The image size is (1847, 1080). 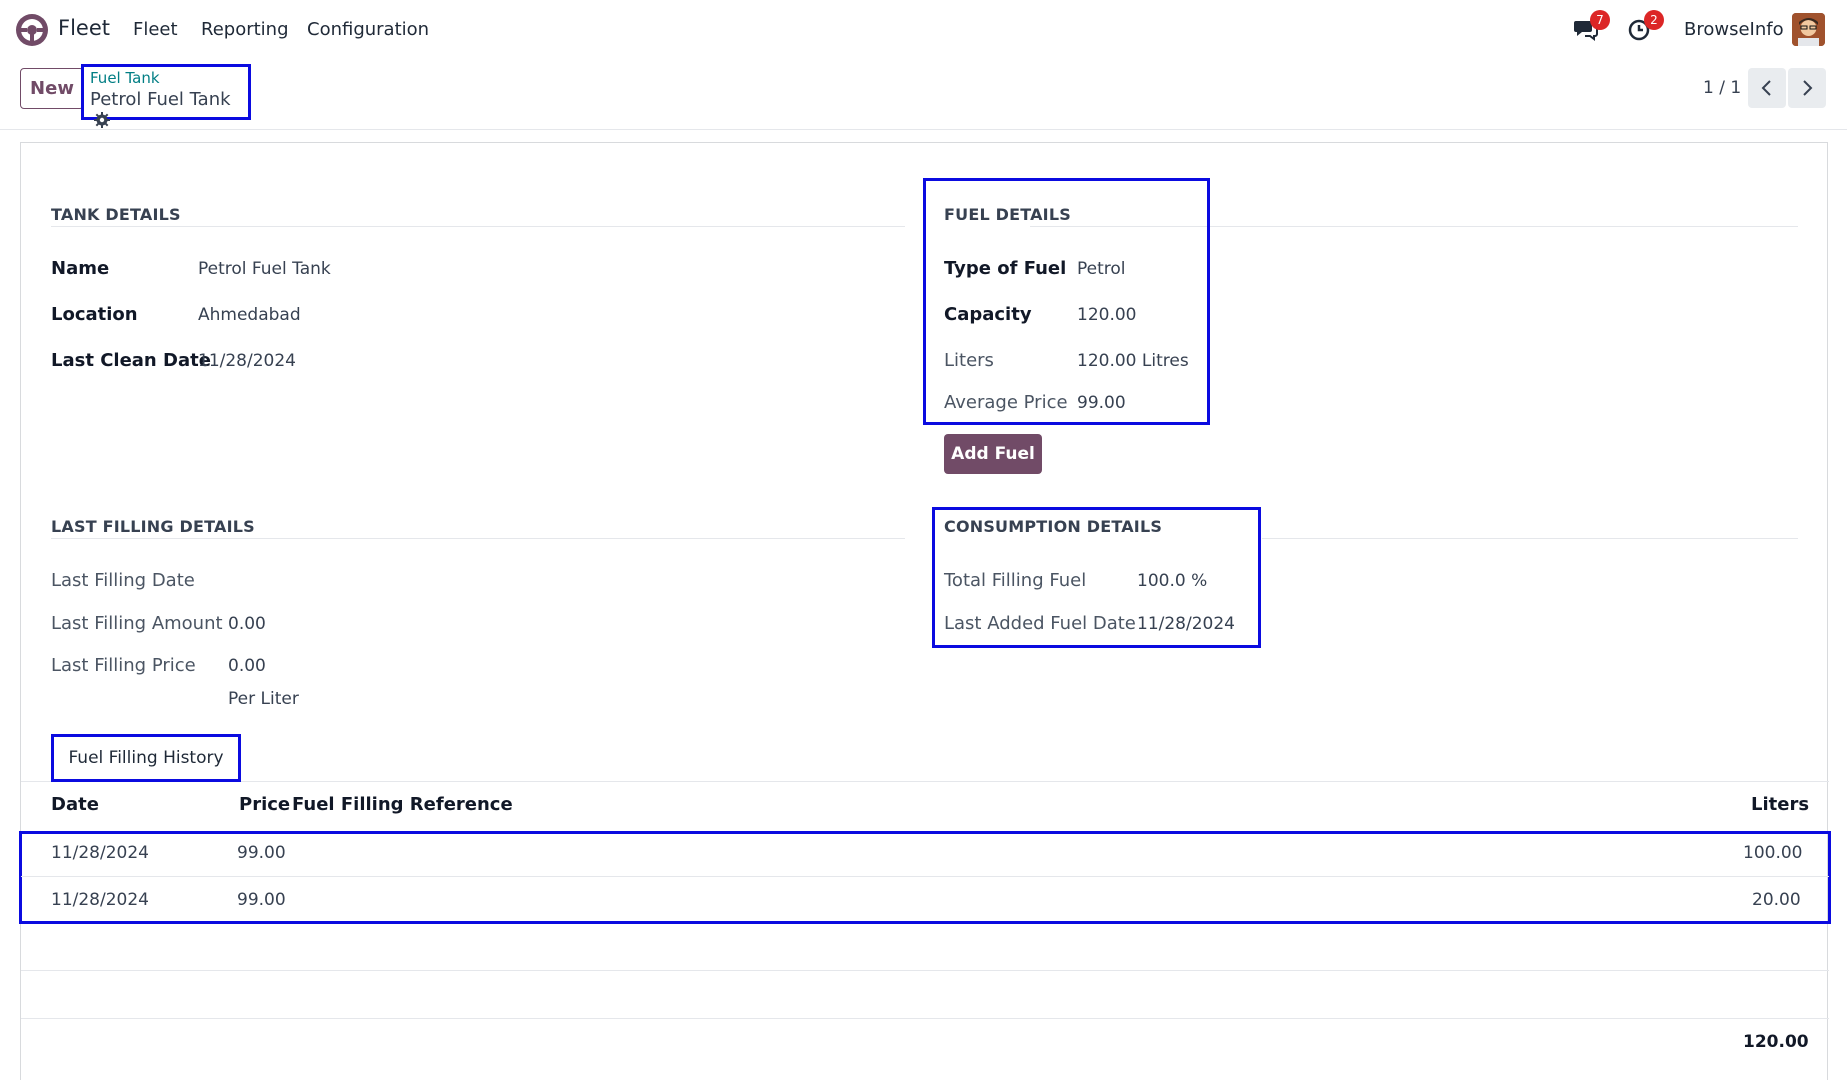 I want to click on breadcrumb: Fuel Tank Petrol Fuel Tank, so click(x=166, y=96).